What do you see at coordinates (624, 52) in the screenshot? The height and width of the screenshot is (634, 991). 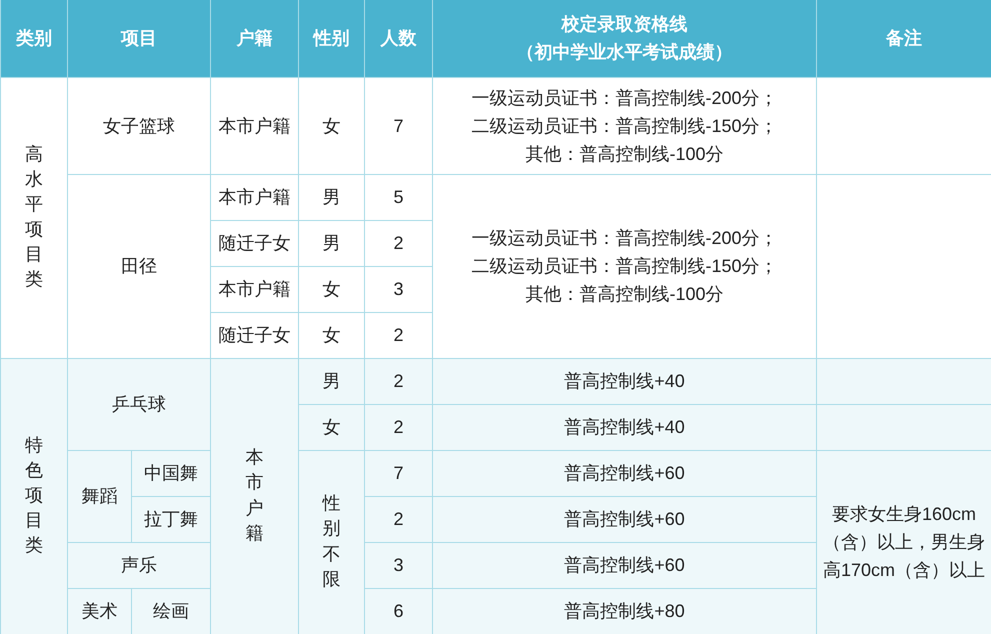 I see `column-header: （初中学业水平考试成绩）` at bounding box center [624, 52].